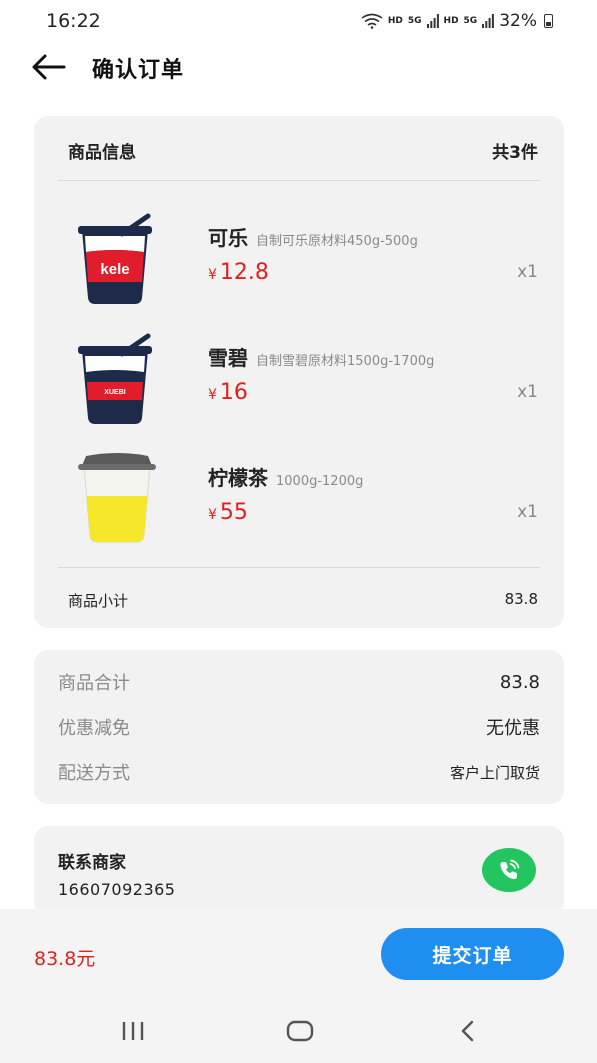 This screenshot has height=1063, width=597. Describe the element at coordinates (94, 773) in the screenshot. I see `summary-label: 配送方式` at that location.